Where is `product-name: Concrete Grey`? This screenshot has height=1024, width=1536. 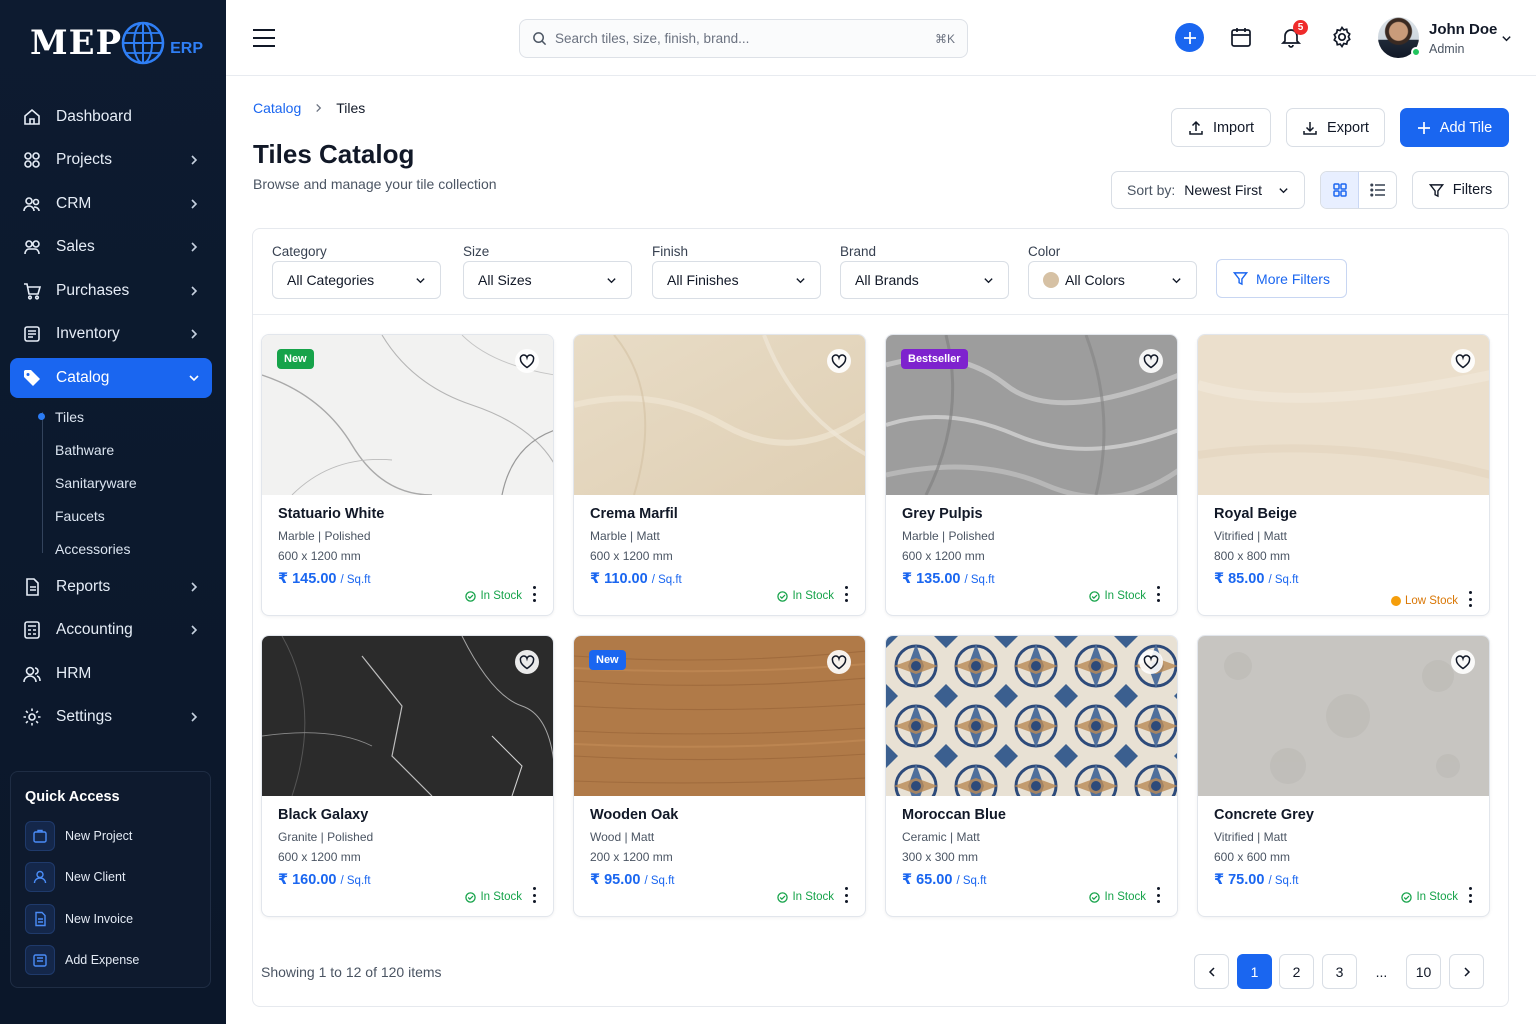 product-name: Concrete Grey is located at coordinates (1264, 815).